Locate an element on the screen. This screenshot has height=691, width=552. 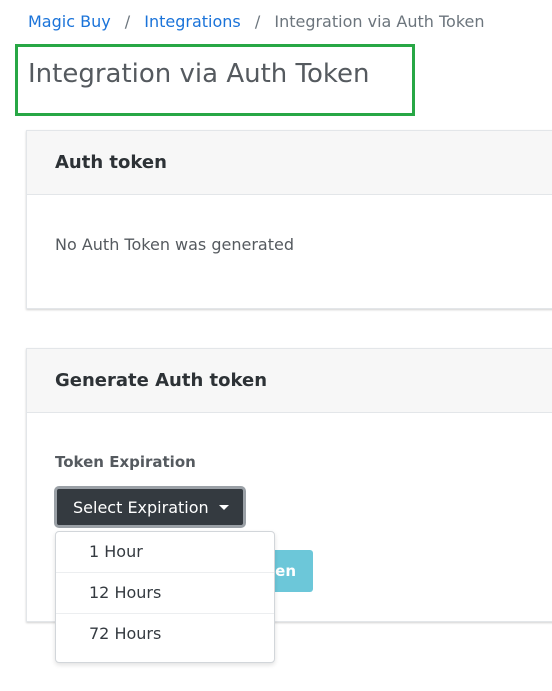
no-token-message: No Auth Token was generated is located at coordinates (174, 244).